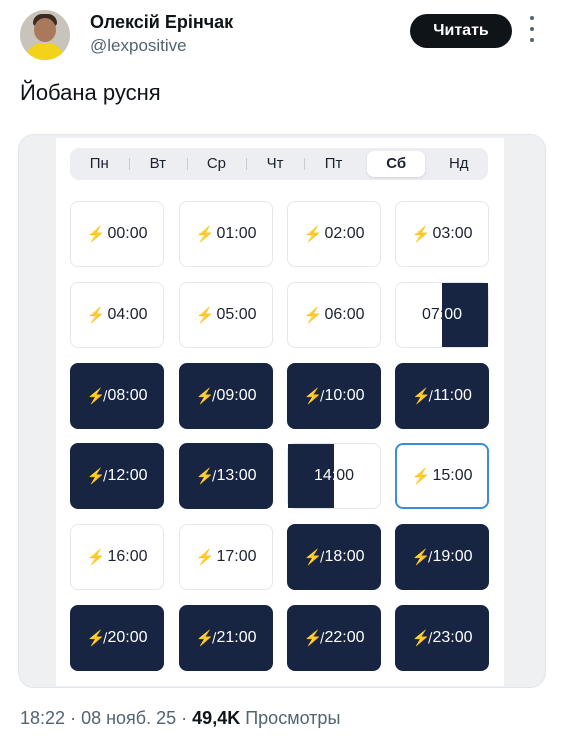 The width and height of the screenshot is (561, 750). I want to click on hour-label: 15:00, so click(452, 475).